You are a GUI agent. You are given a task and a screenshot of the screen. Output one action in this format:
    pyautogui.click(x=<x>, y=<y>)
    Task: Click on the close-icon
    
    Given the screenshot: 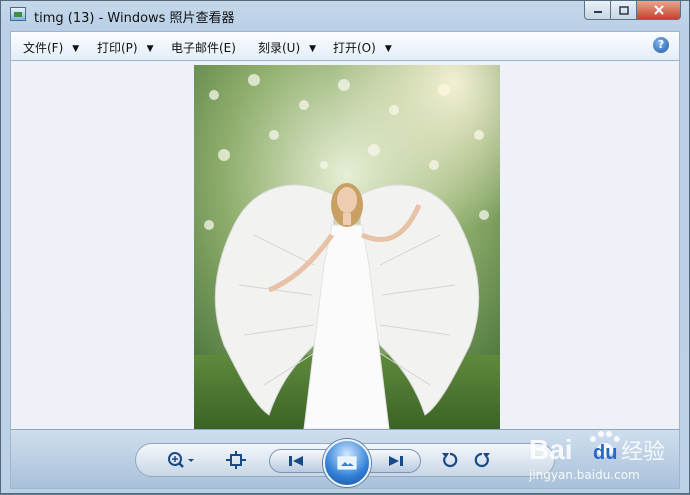 What is the action you would take?
    pyautogui.click(x=658, y=10)
    